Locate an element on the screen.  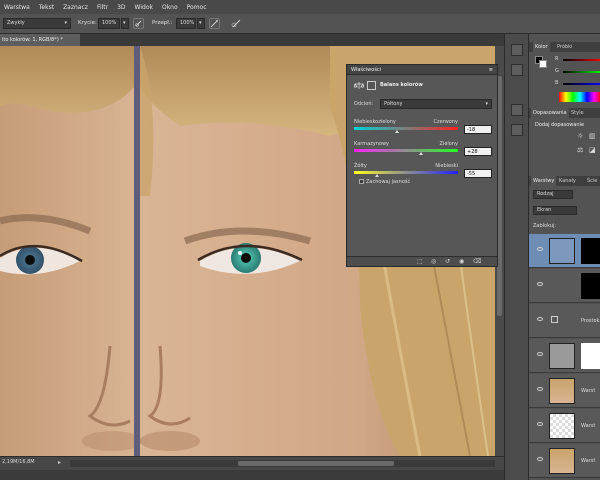
h-scroll-thumb is located at coordinates (316, 463).